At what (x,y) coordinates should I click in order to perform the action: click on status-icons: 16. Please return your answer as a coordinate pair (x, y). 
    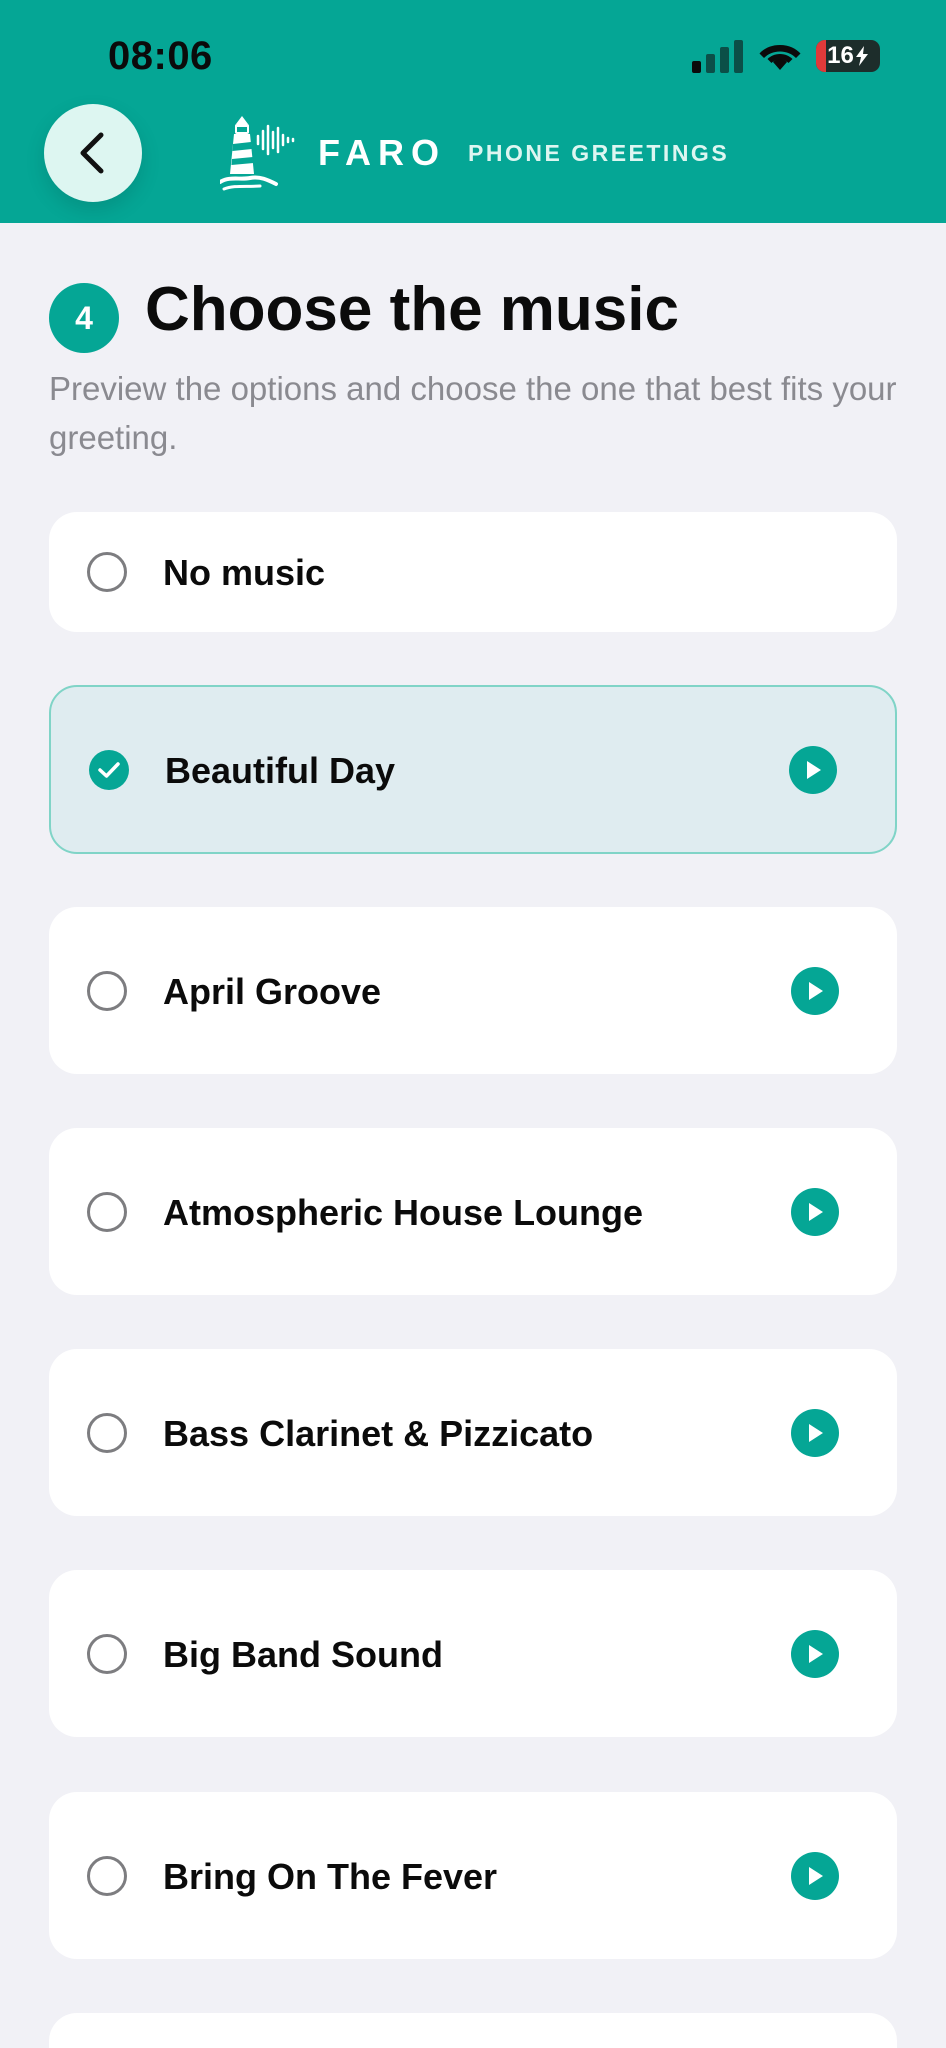
    Looking at the image, I should click on (786, 56).